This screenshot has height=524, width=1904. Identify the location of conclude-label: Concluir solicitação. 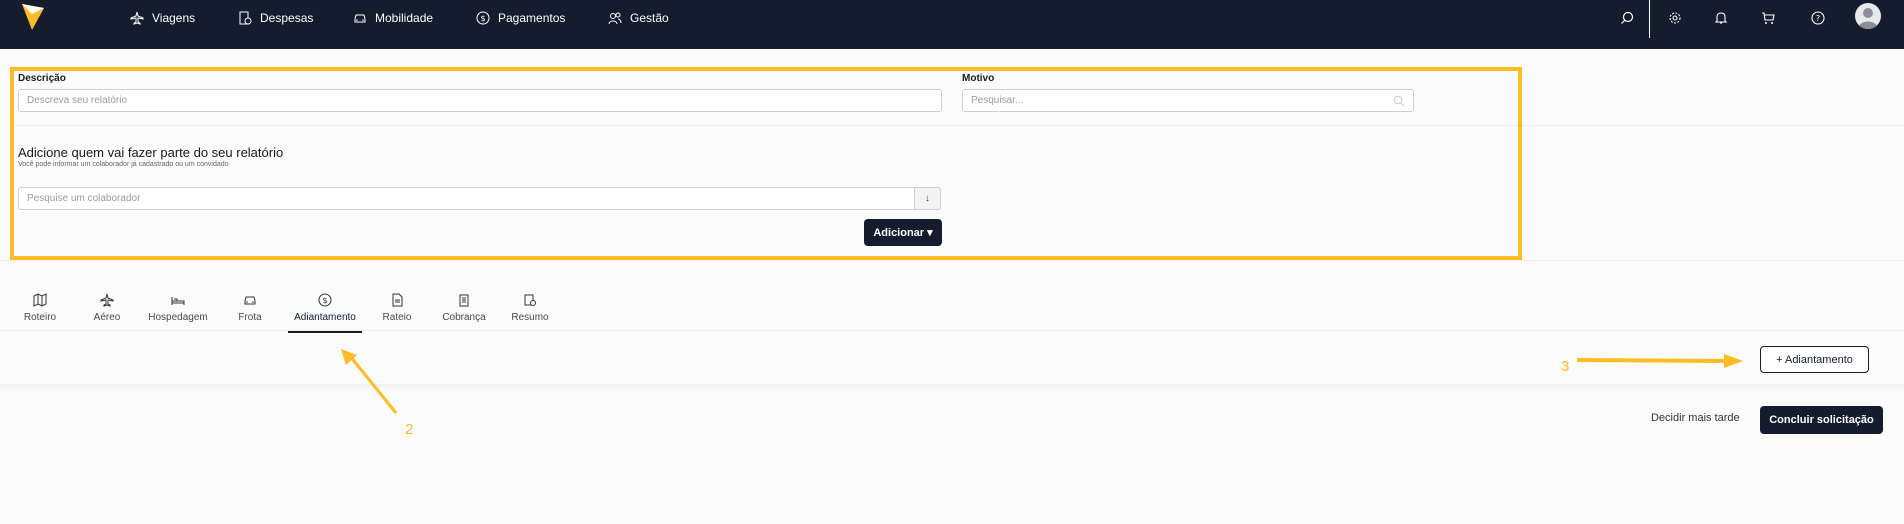
(1821, 420).